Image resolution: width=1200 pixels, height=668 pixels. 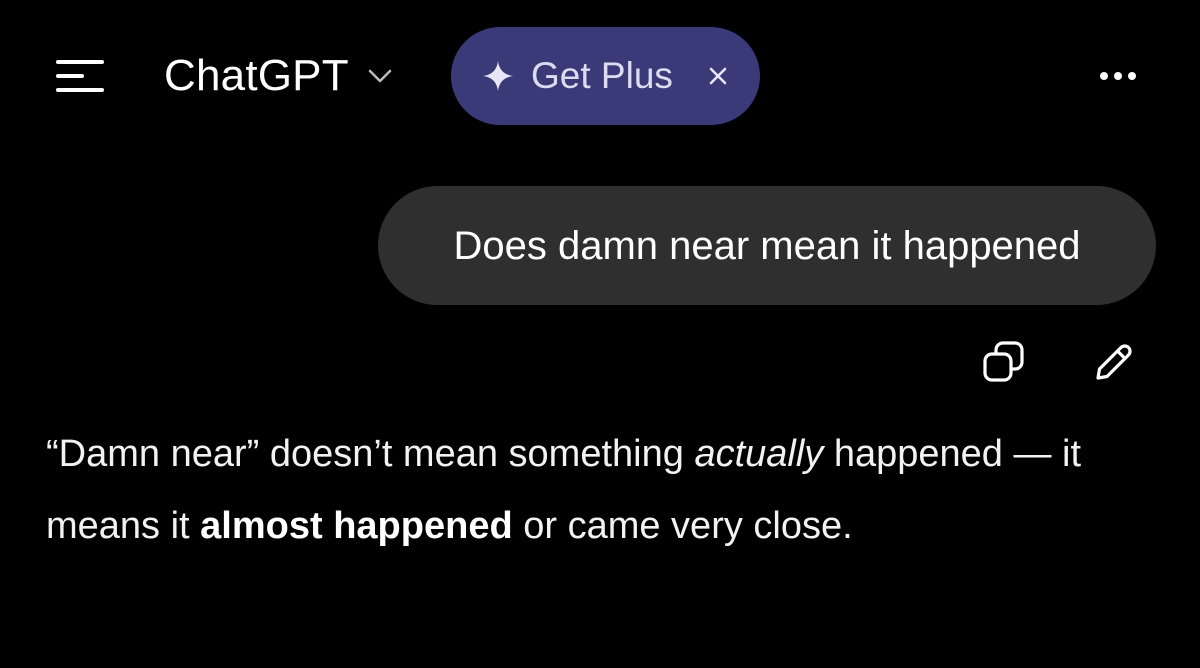 I want to click on get-plus-label: Get Plus, so click(x=602, y=75).